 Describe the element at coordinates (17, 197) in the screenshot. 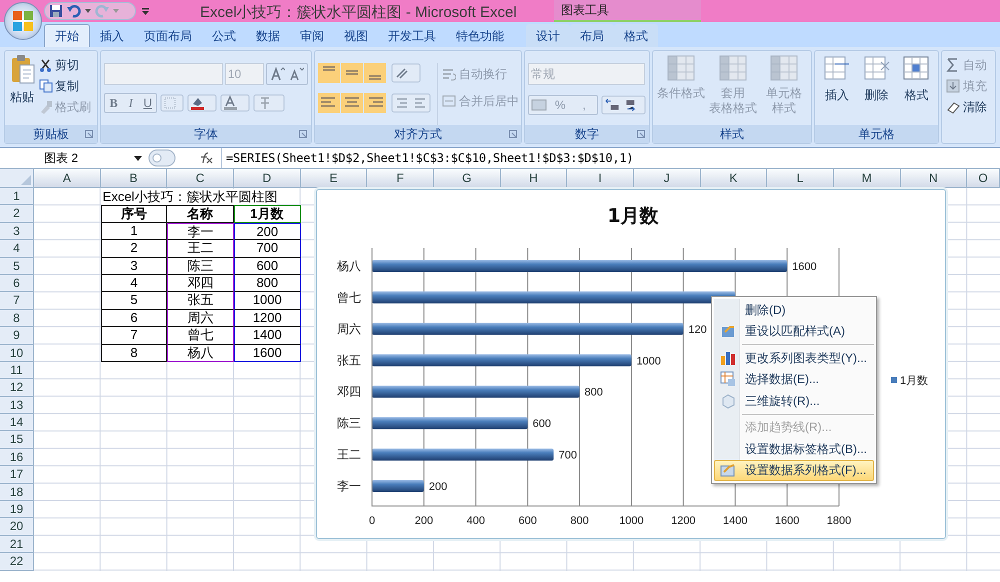

I see `row-header: 1` at that location.